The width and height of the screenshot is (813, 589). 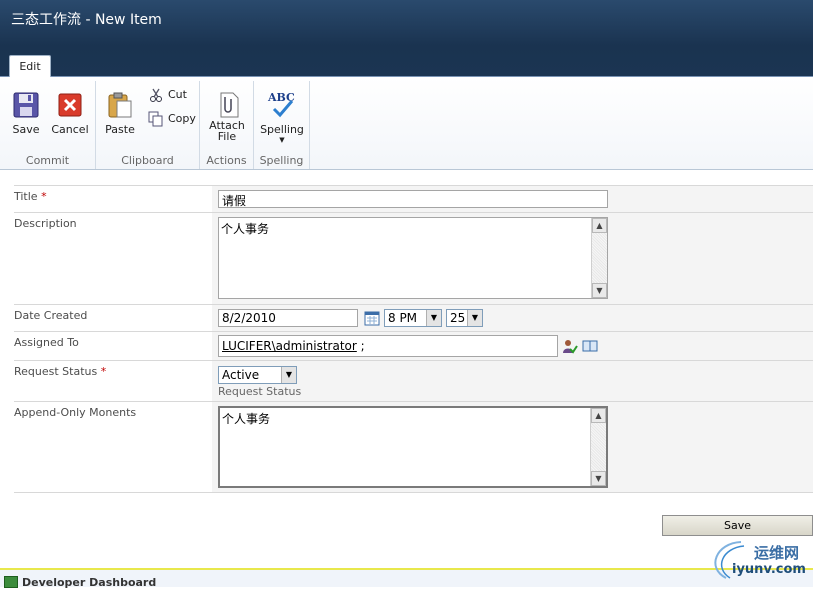 I want to click on save-ribbon-button: Save, so click(x=26, y=116).